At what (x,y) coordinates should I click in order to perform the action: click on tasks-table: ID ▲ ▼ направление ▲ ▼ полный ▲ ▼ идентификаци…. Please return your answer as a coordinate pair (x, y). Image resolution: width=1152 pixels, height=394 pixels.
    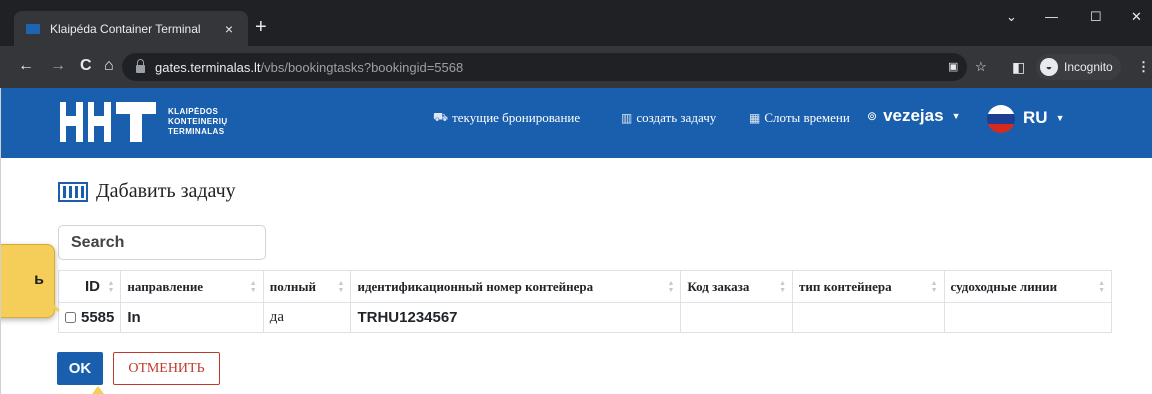
    Looking at the image, I should click on (584, 301).